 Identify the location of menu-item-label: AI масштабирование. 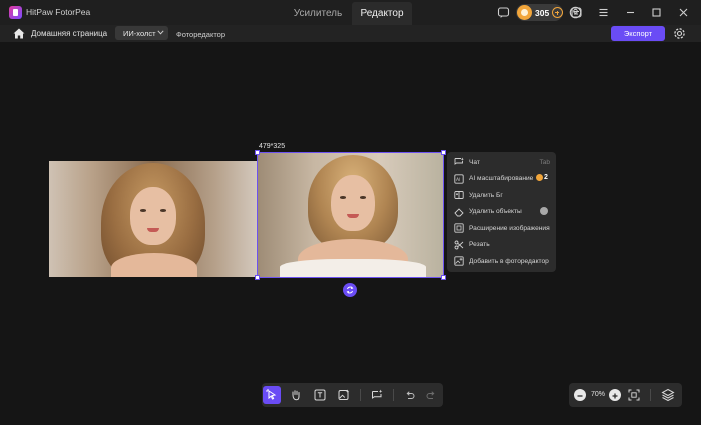
(501, 178).